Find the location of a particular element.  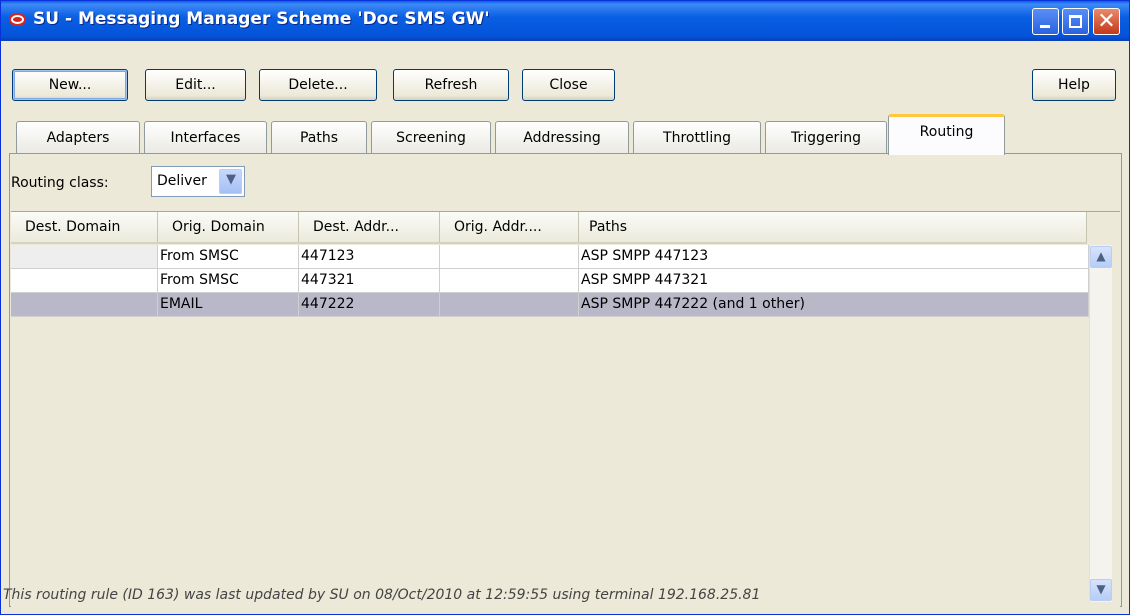

cell-dest-addr: 447222 is located at coordinates (369, 304).